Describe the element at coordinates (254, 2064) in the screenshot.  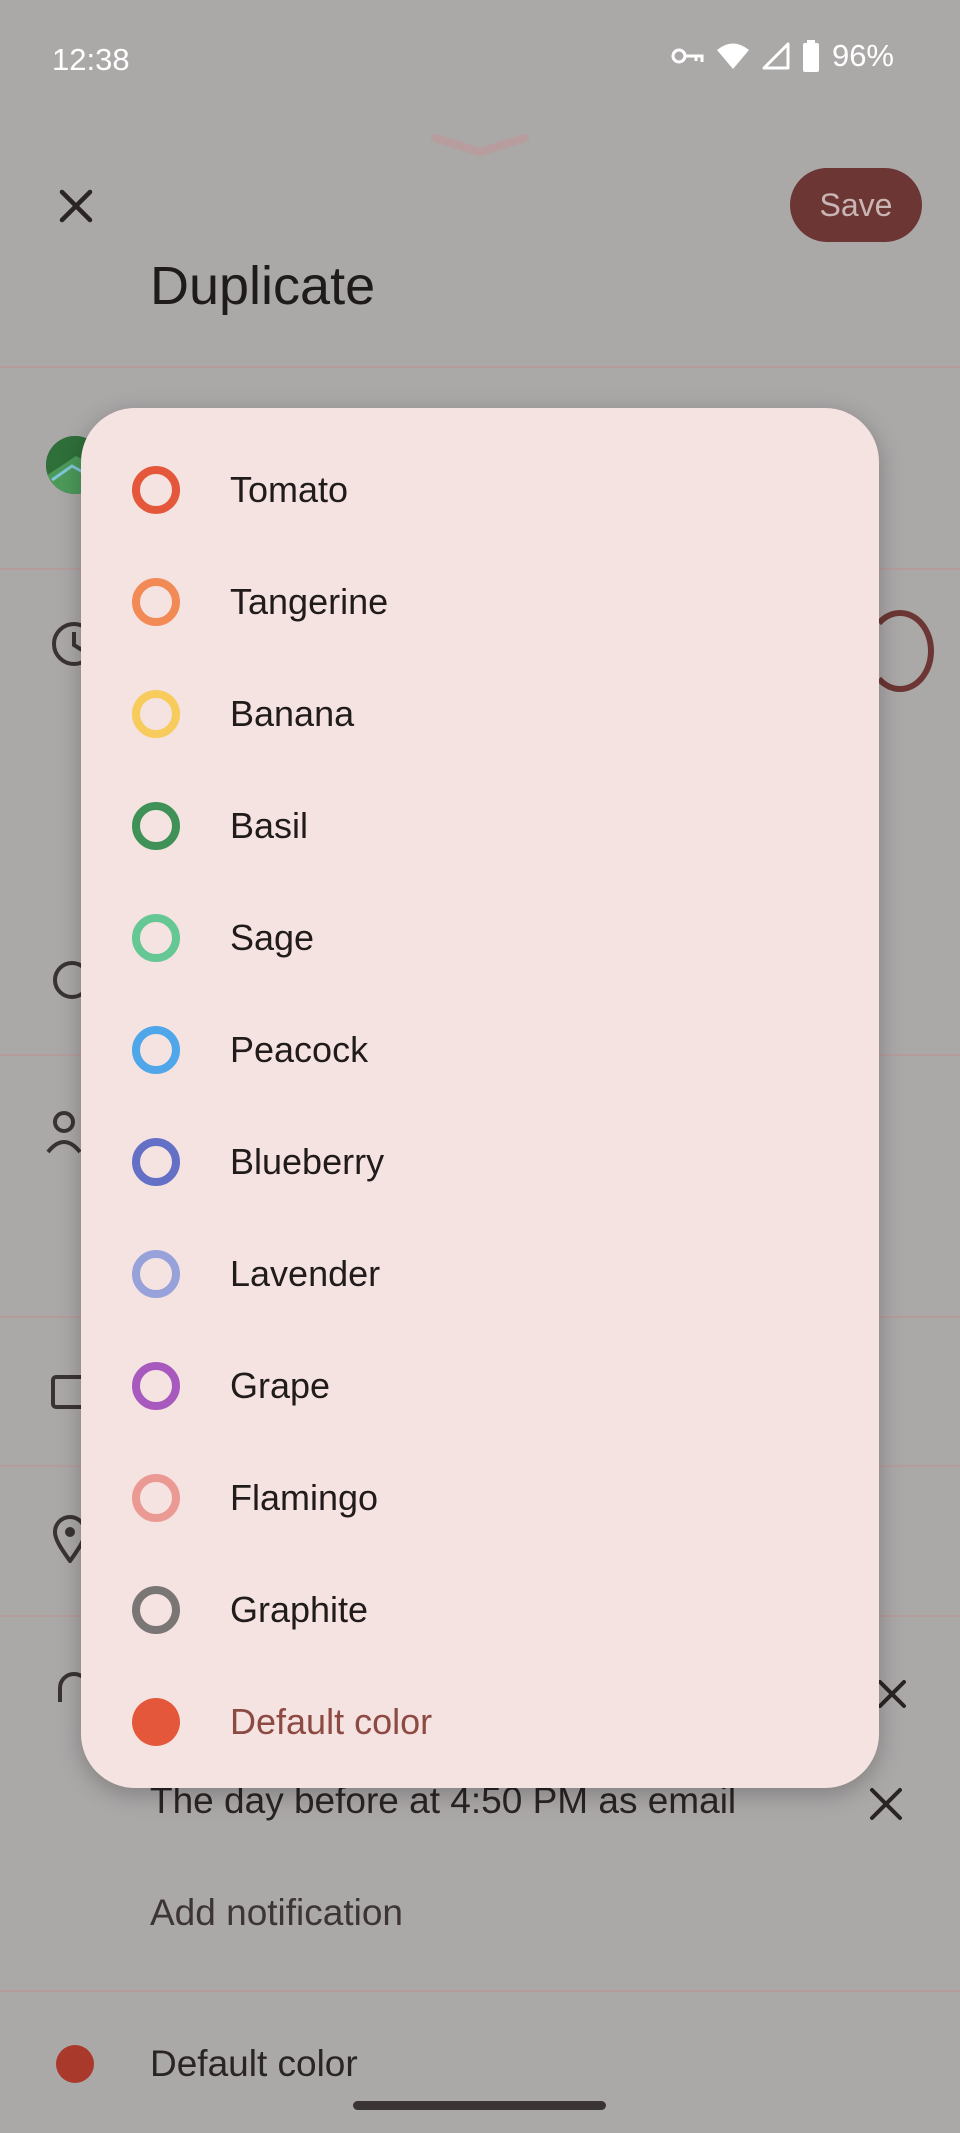
I see `event-color-label: Default color` at that location.